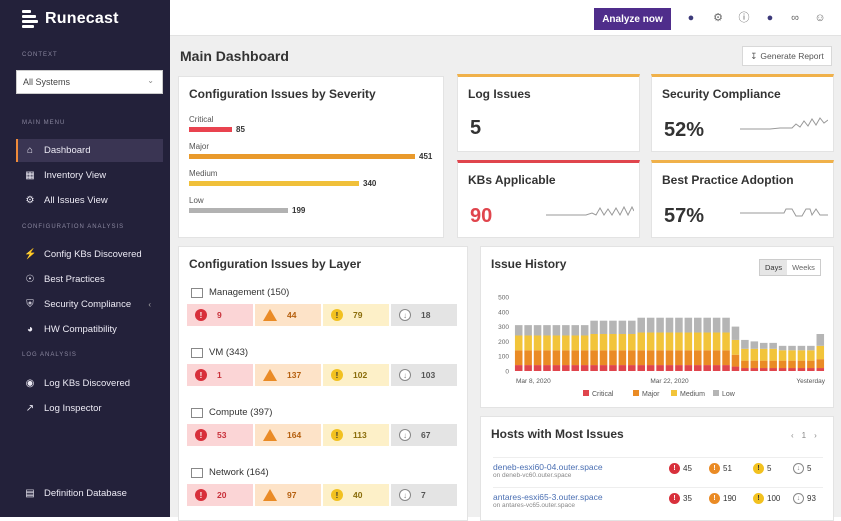 The width and height of the screenshot is (841, 521). Describe the element at coordinates (792, 435) in the screenshot. I see `chevron-left-icon: ‹` at that location.